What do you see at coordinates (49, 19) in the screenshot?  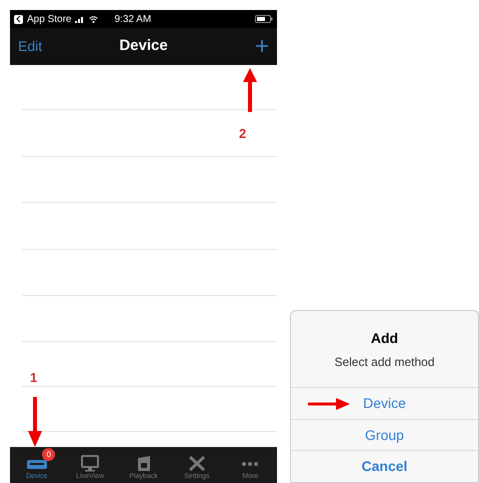 I see `status-app-name: App Store` at bounding box center [49, 19].